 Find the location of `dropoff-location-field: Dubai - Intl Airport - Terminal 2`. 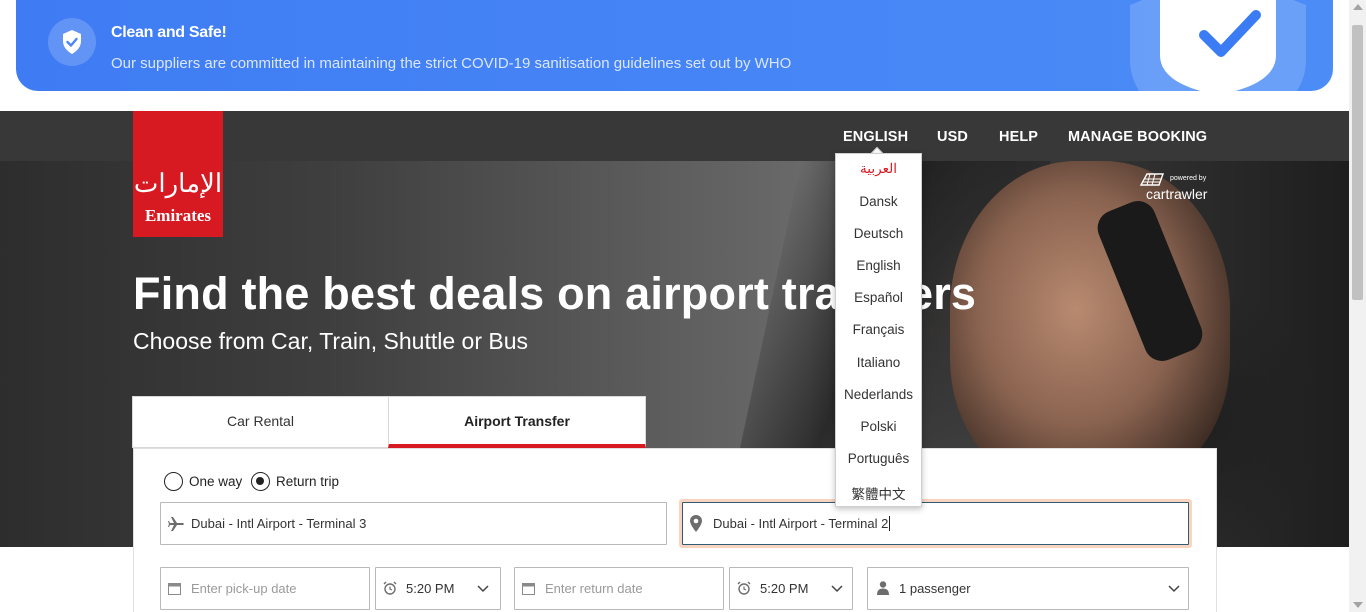

dropoff-location-field: Dubai - Intl Airport - Terminal 2 is located at coordinates (935, 523).